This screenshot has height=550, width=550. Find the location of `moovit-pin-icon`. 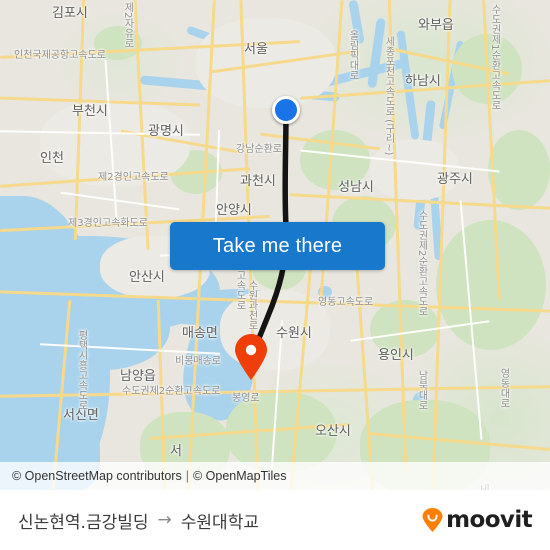

moovit-pin-icon is located at coordinates (432, 520).